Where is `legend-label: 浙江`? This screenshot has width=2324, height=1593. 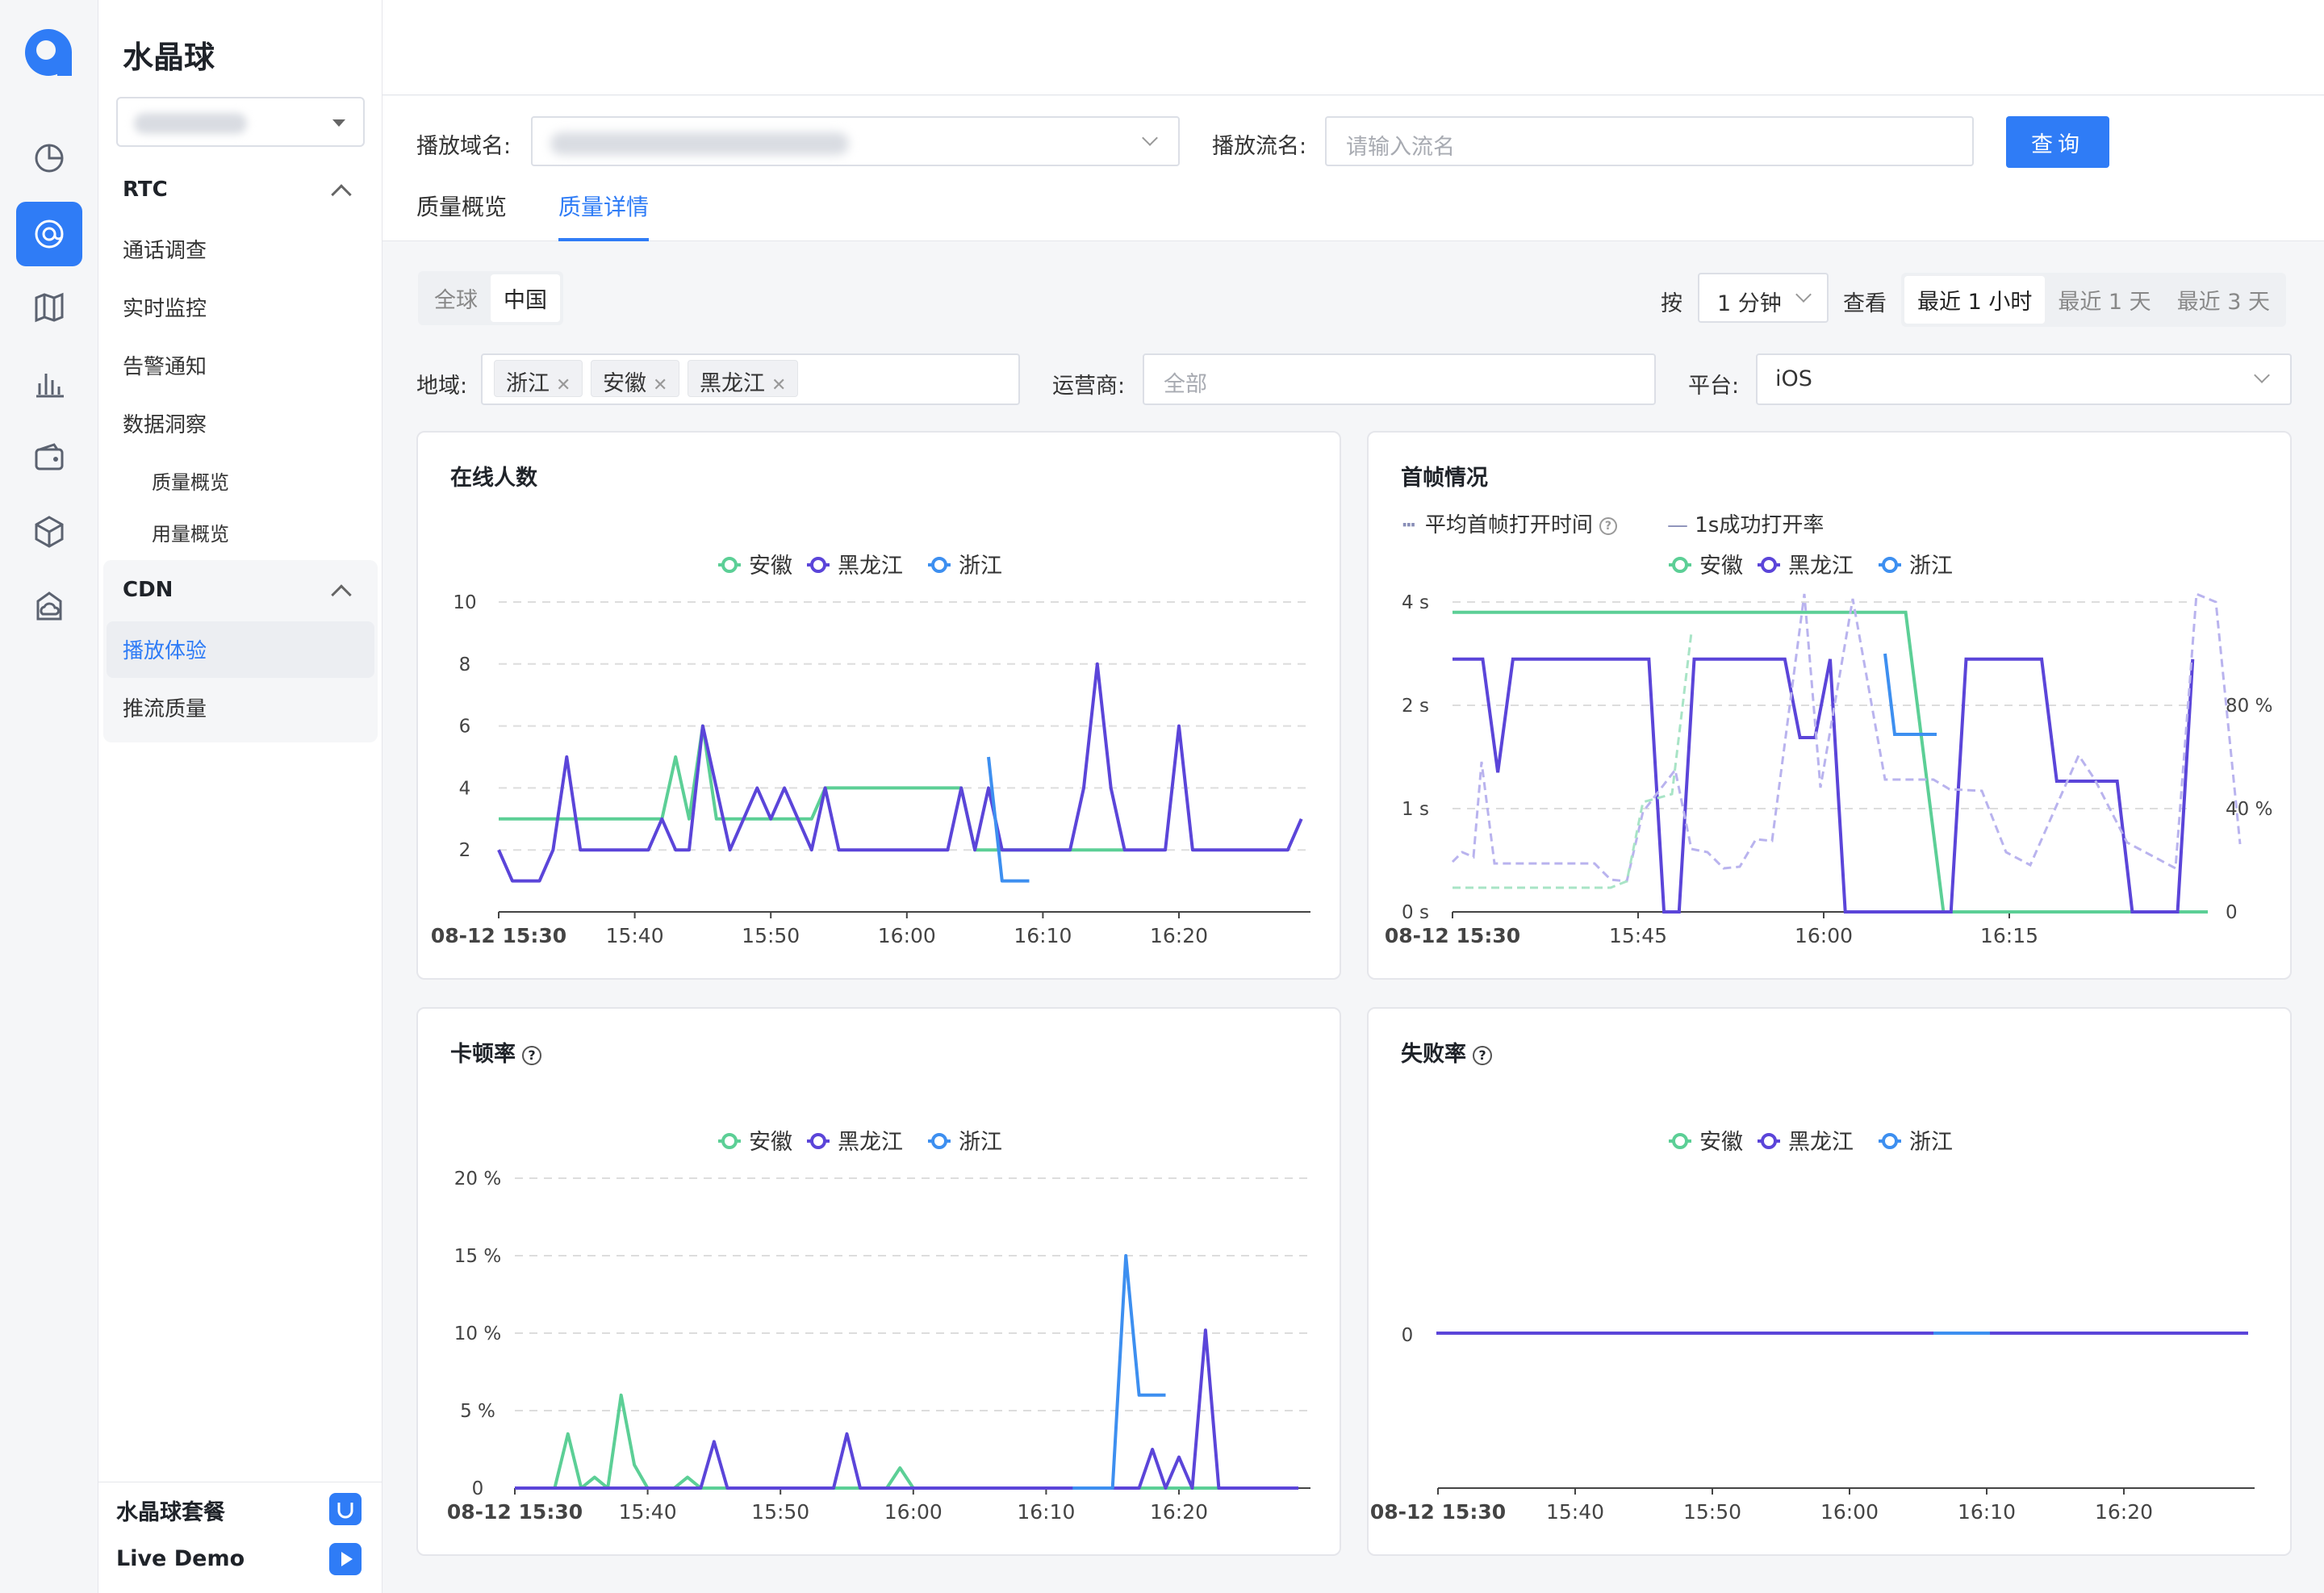 legend-label: 浙江 is located at coordinates (1931, 566).